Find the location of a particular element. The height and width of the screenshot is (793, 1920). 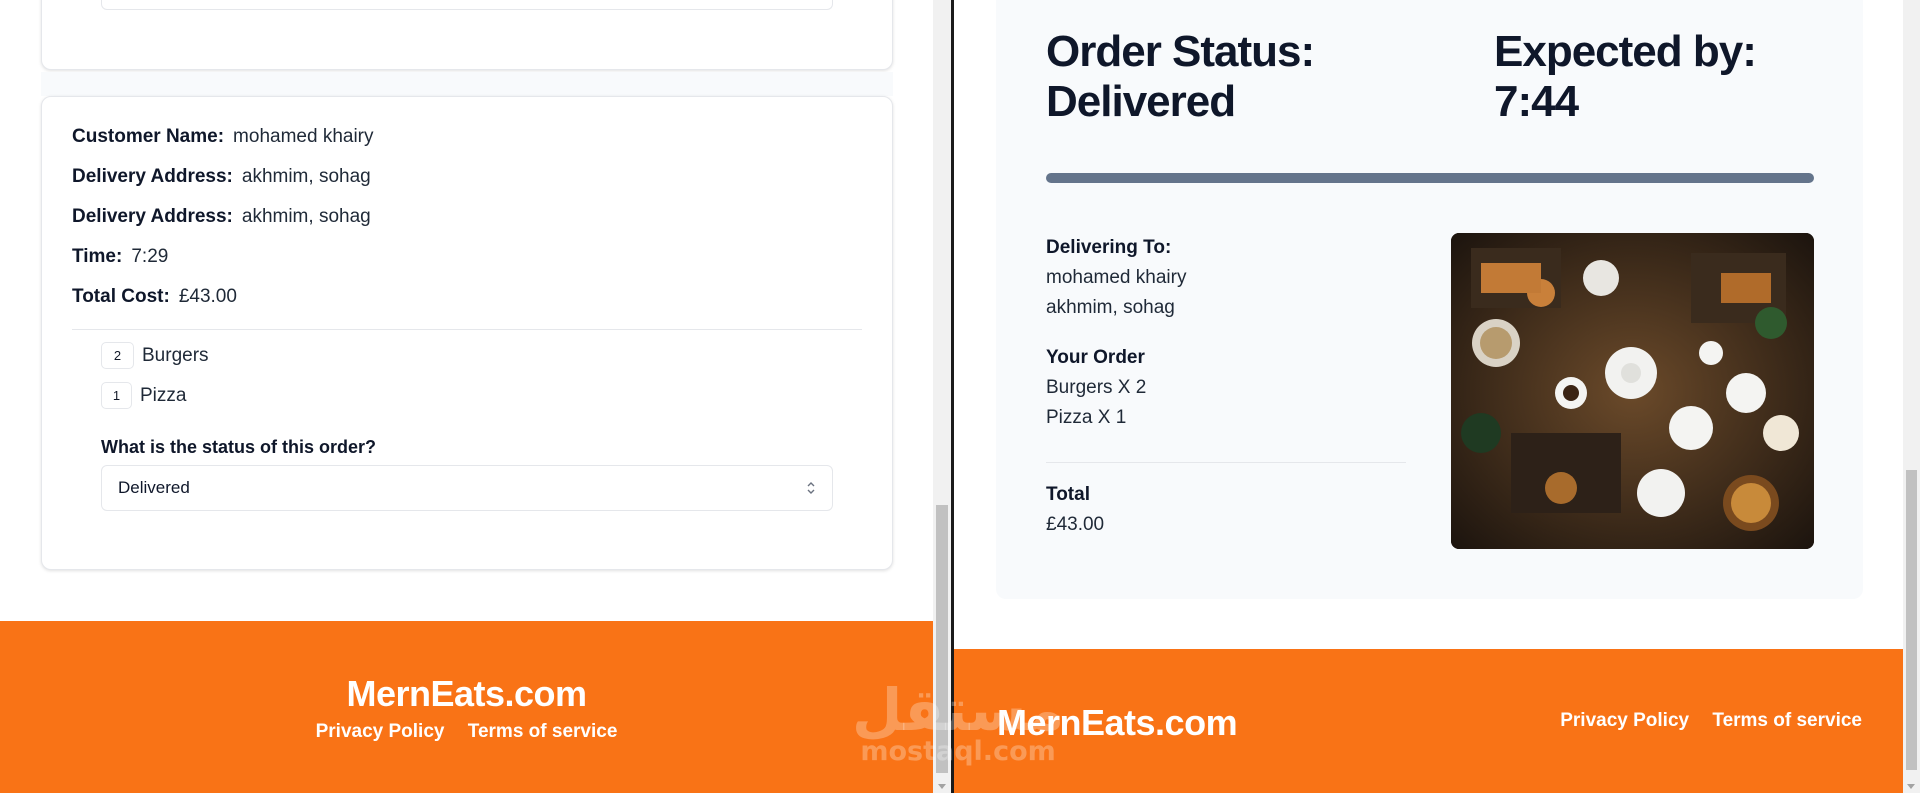

item-name: Pizza is located at coordinates (163, 395).